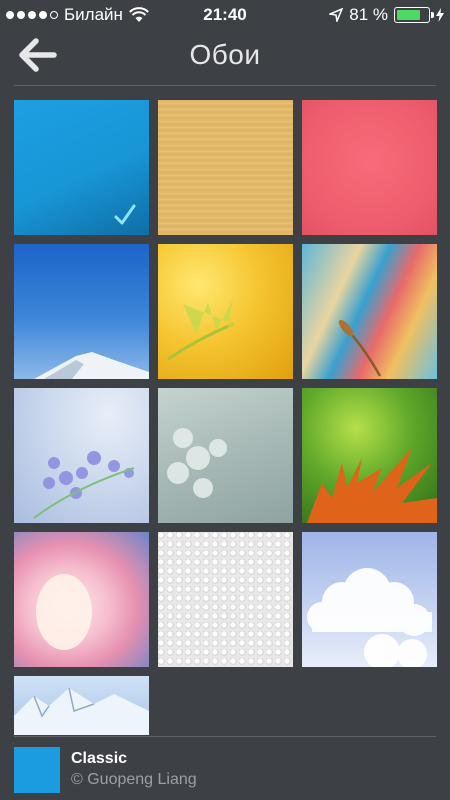 The width and height of the screenshot is (450, 800). Describe the element at coordinates (440, 15) in the screenshot. I see `charging-bolt-icon` at that location.